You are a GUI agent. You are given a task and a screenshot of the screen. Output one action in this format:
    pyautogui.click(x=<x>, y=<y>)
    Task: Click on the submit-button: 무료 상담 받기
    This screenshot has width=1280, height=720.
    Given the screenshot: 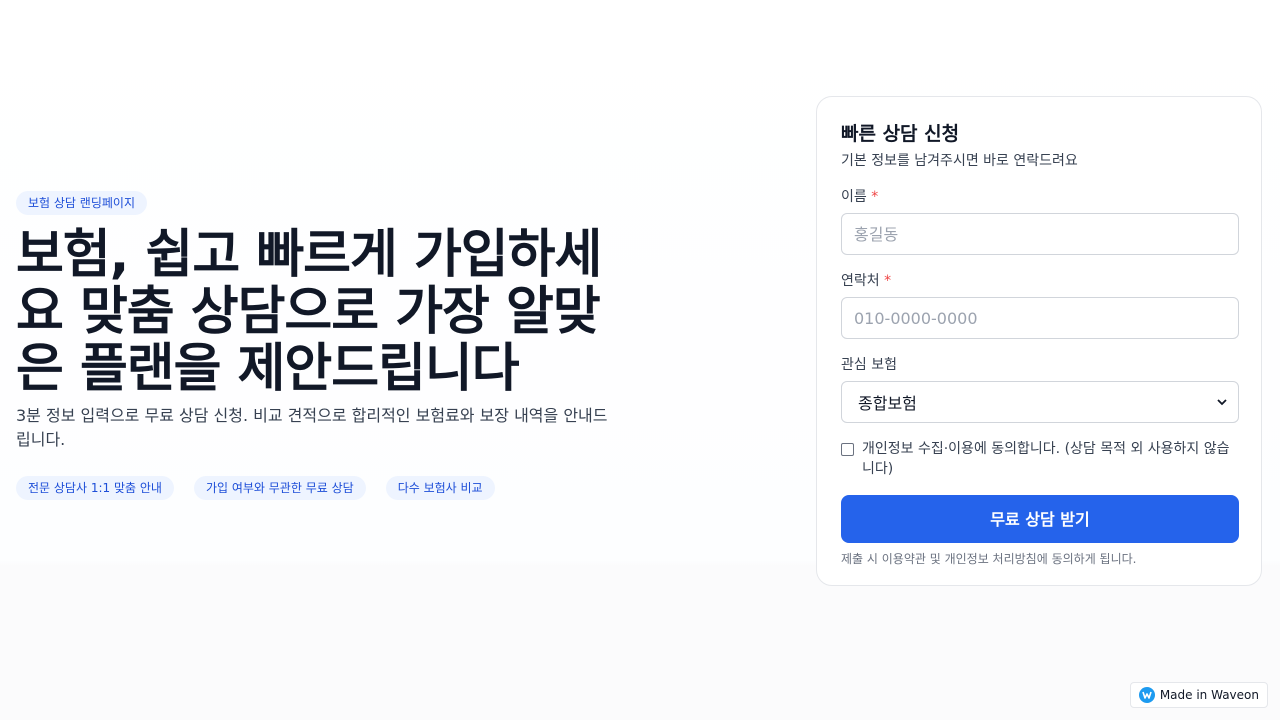 What is the action you would take?
    pyautogui.click(x=1040, y=519)
    